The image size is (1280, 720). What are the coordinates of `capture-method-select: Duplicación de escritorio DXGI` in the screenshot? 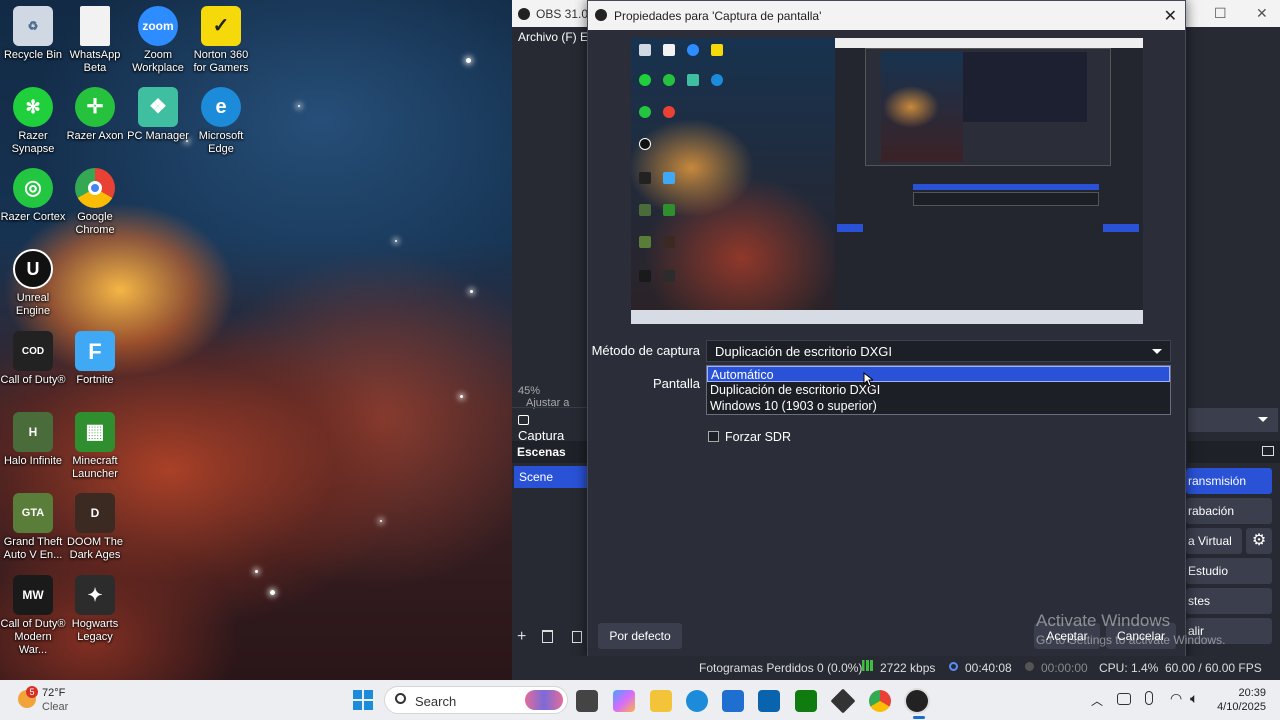 It's located at (938, 351).